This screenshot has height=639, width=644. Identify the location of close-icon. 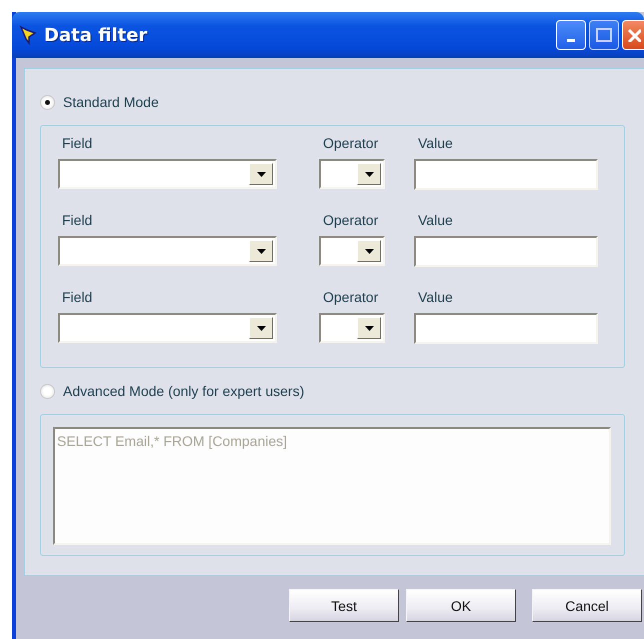
(633, 35).